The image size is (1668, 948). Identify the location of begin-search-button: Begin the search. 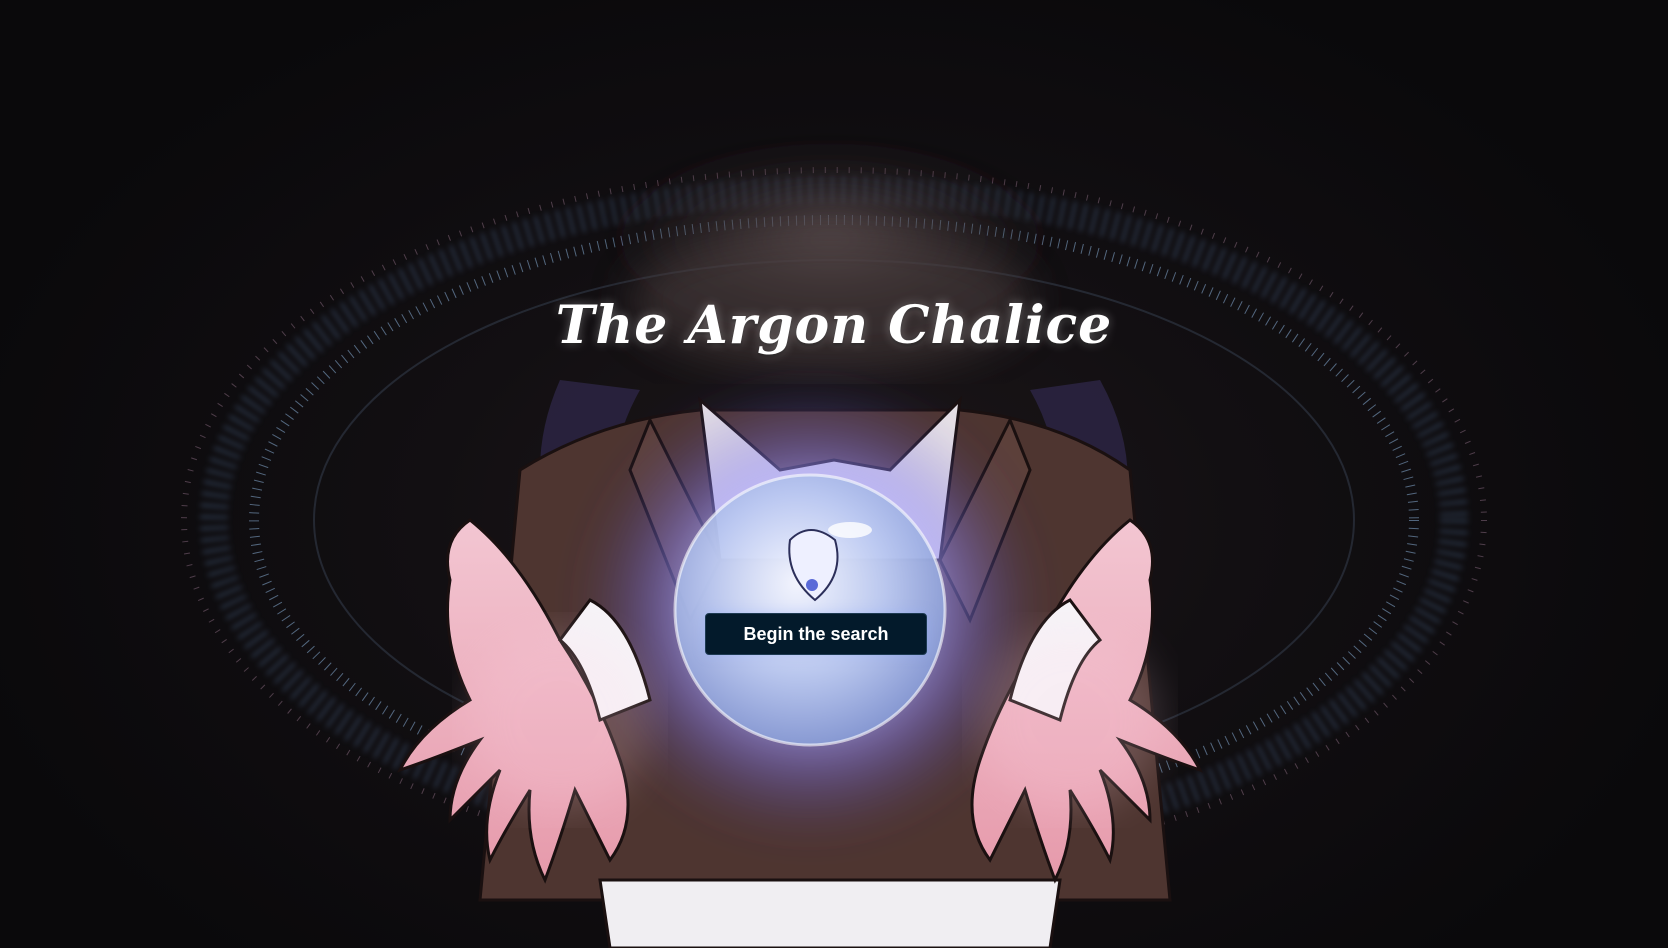
(816, 634).